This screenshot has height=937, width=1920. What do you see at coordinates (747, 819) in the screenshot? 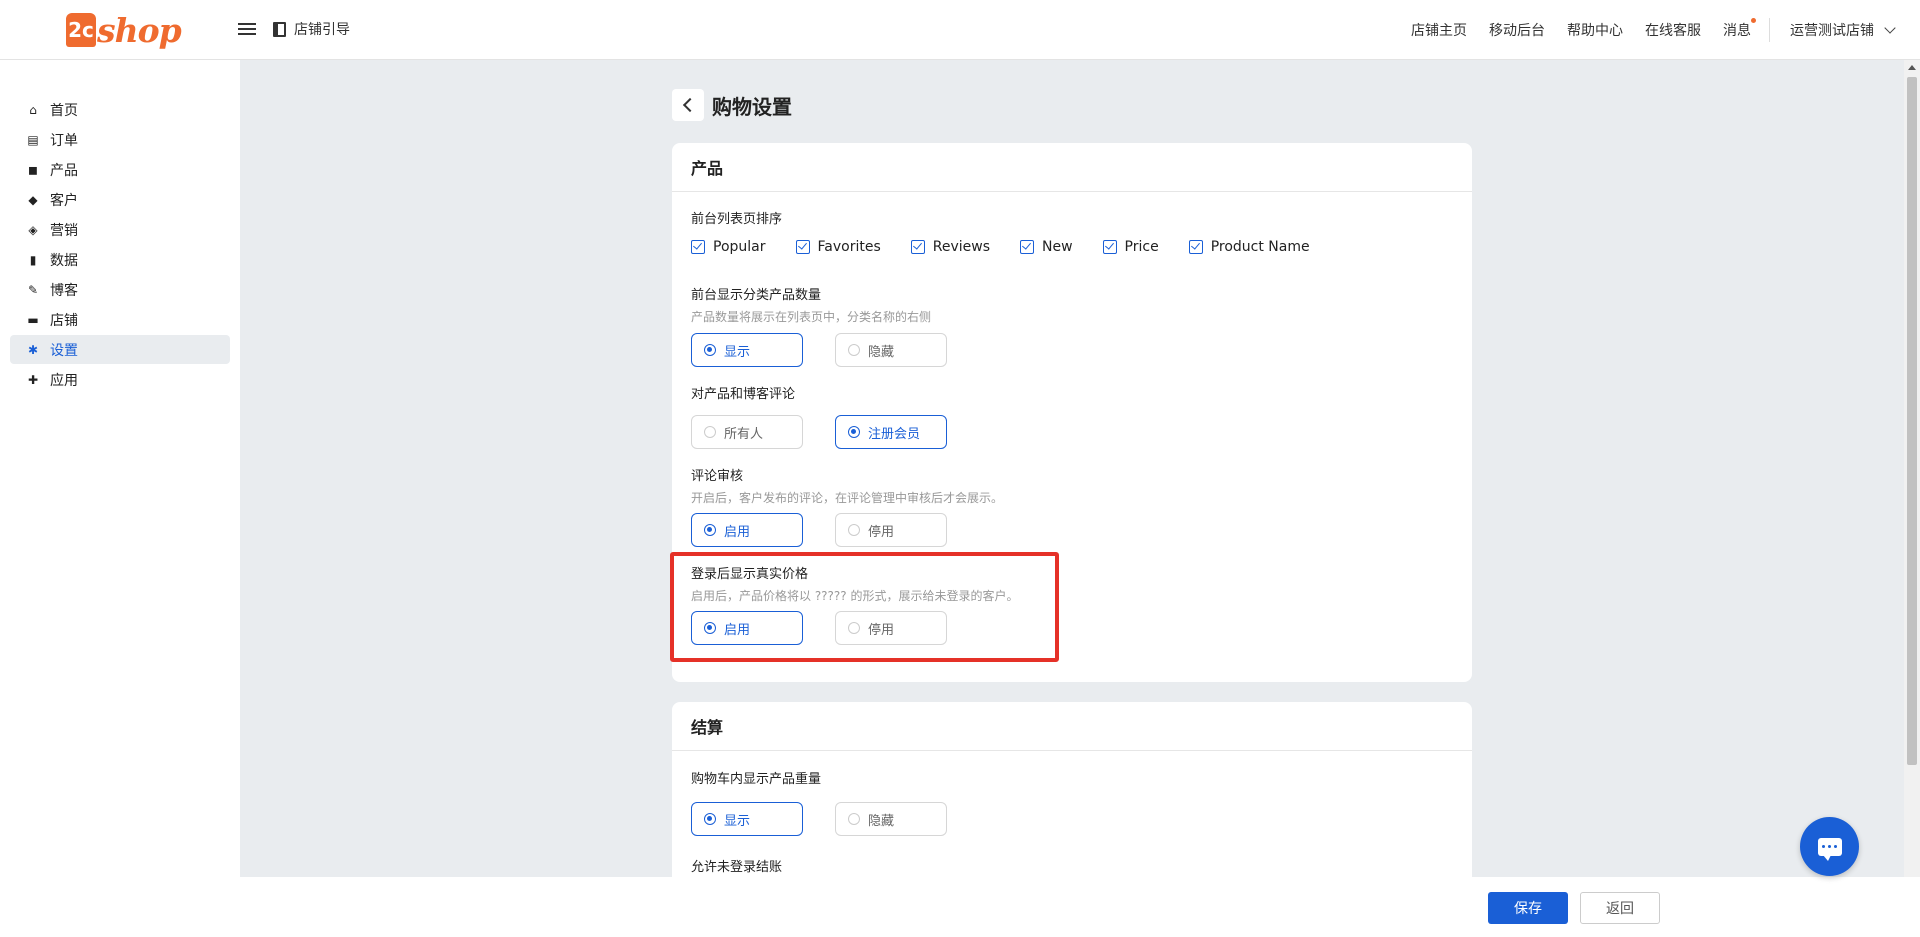
I see `weight-show-radio: 显示` at bounding box center [747, 819].